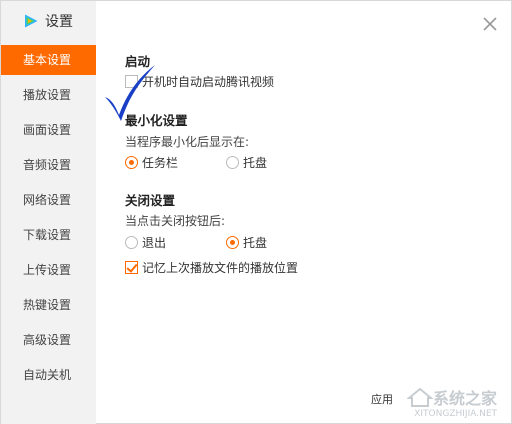 The height and width of the screenshot is (424, 512). I want to click on watermark-logo-icon, so click(419, 397).